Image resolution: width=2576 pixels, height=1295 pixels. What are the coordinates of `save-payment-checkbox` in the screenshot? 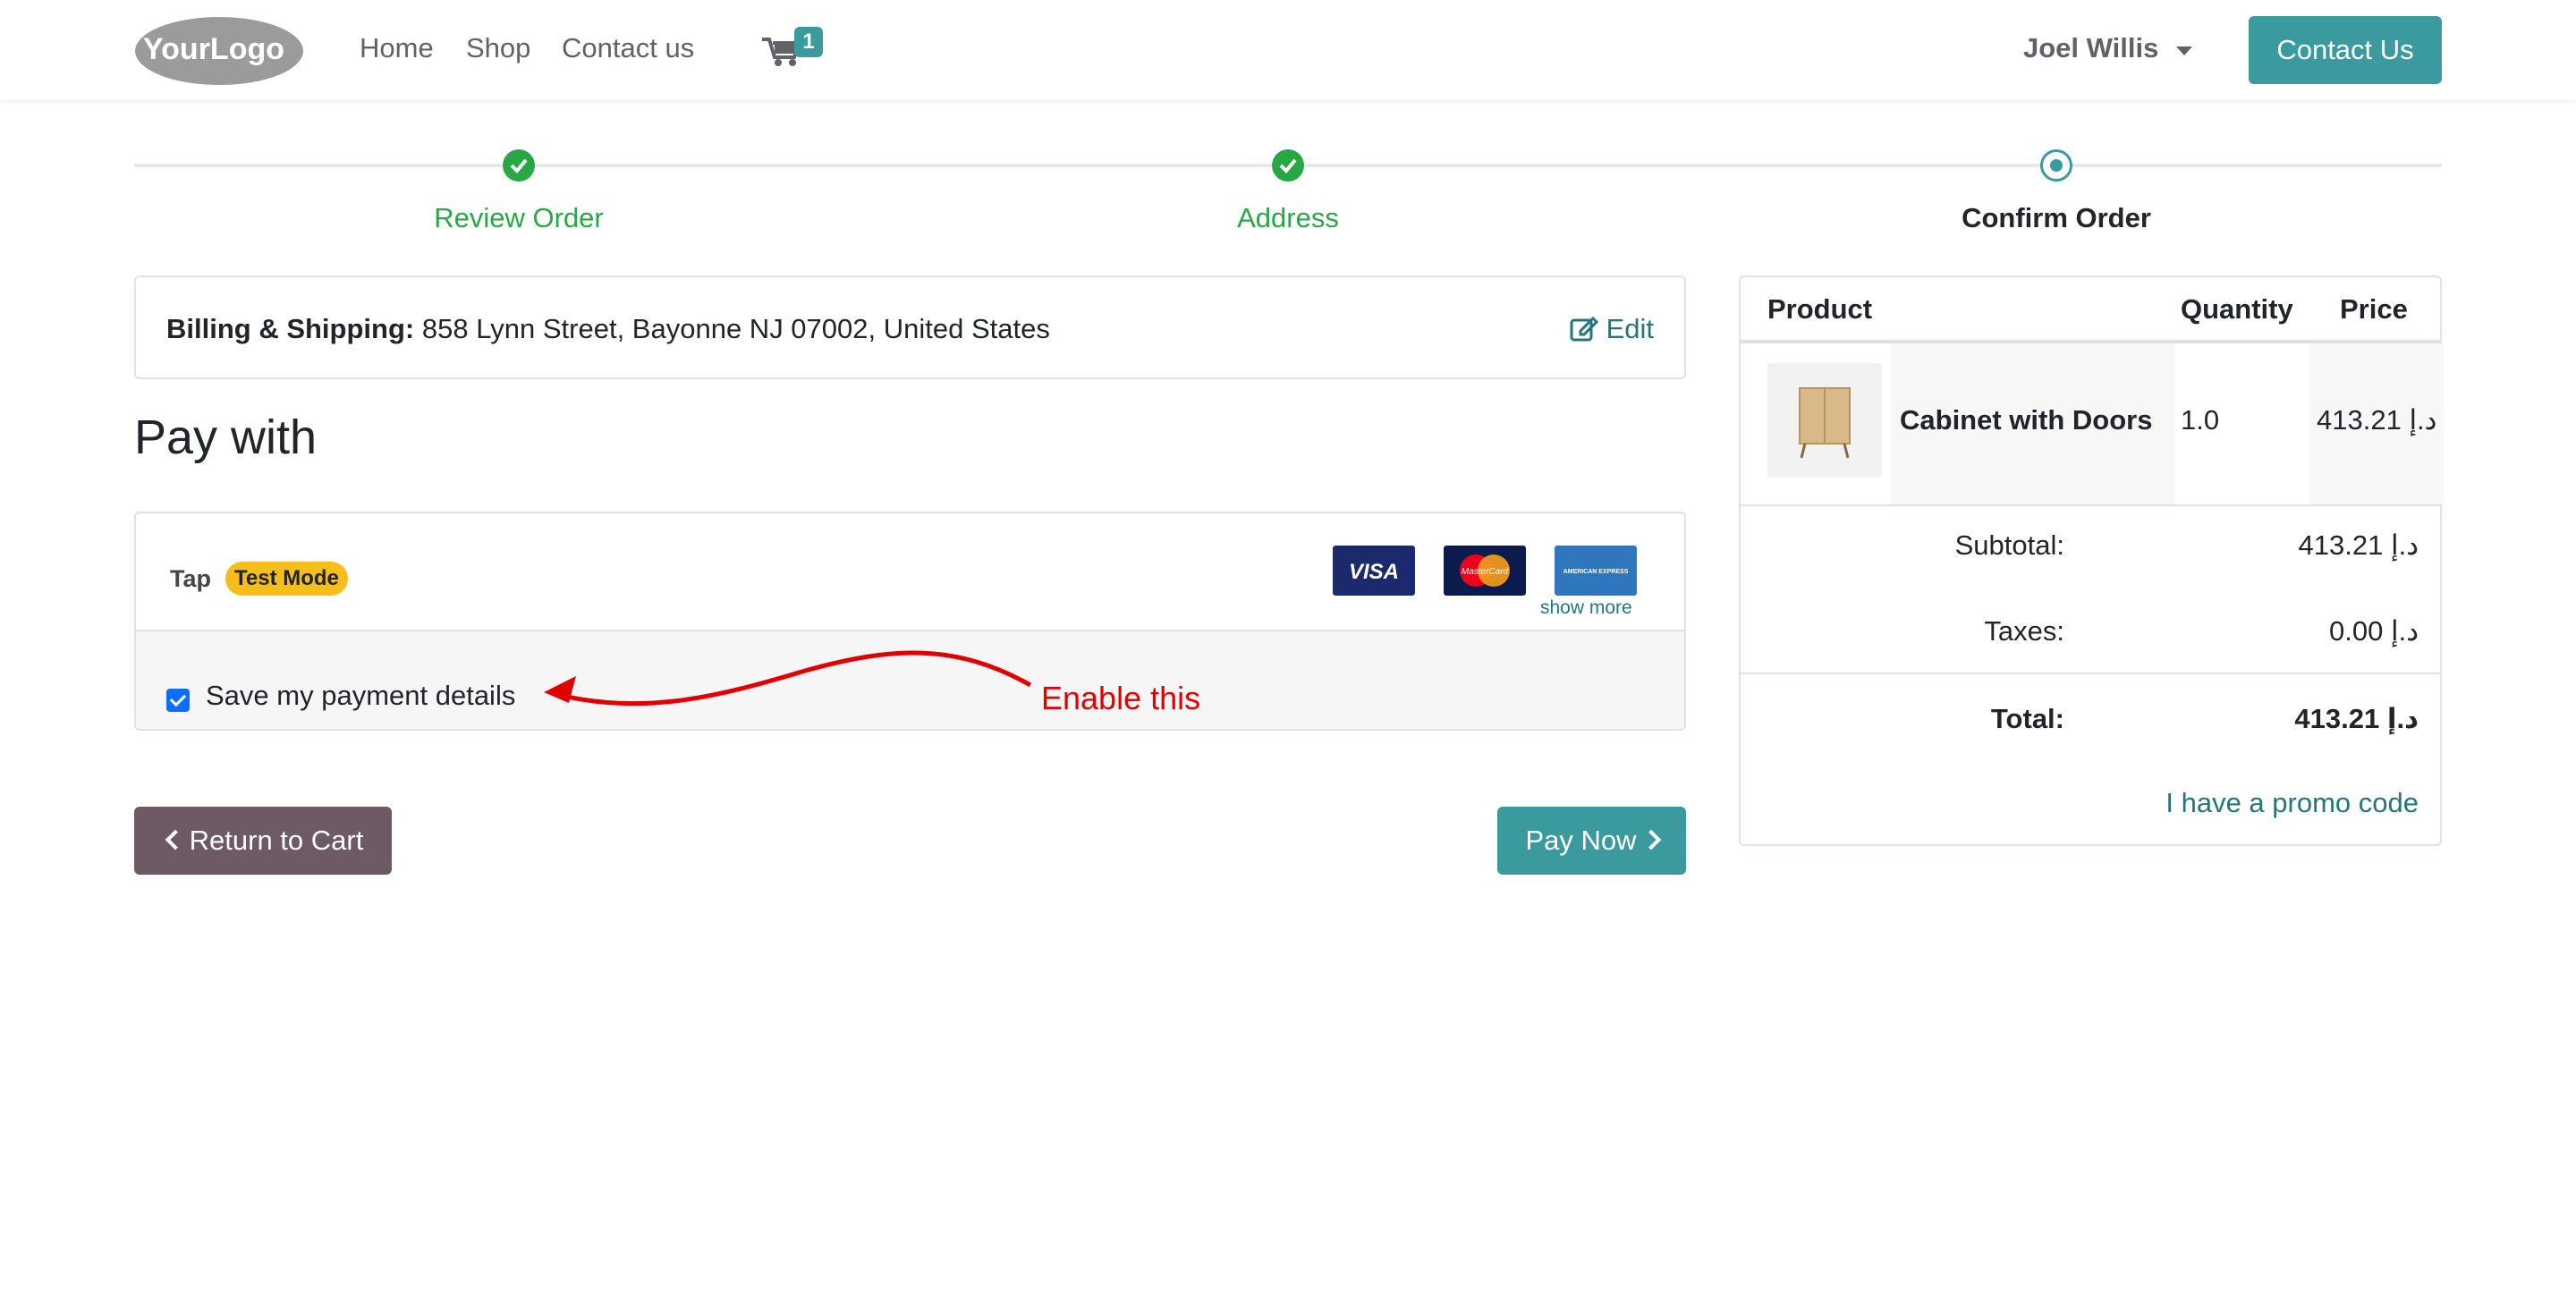 It's located at (178, 700).